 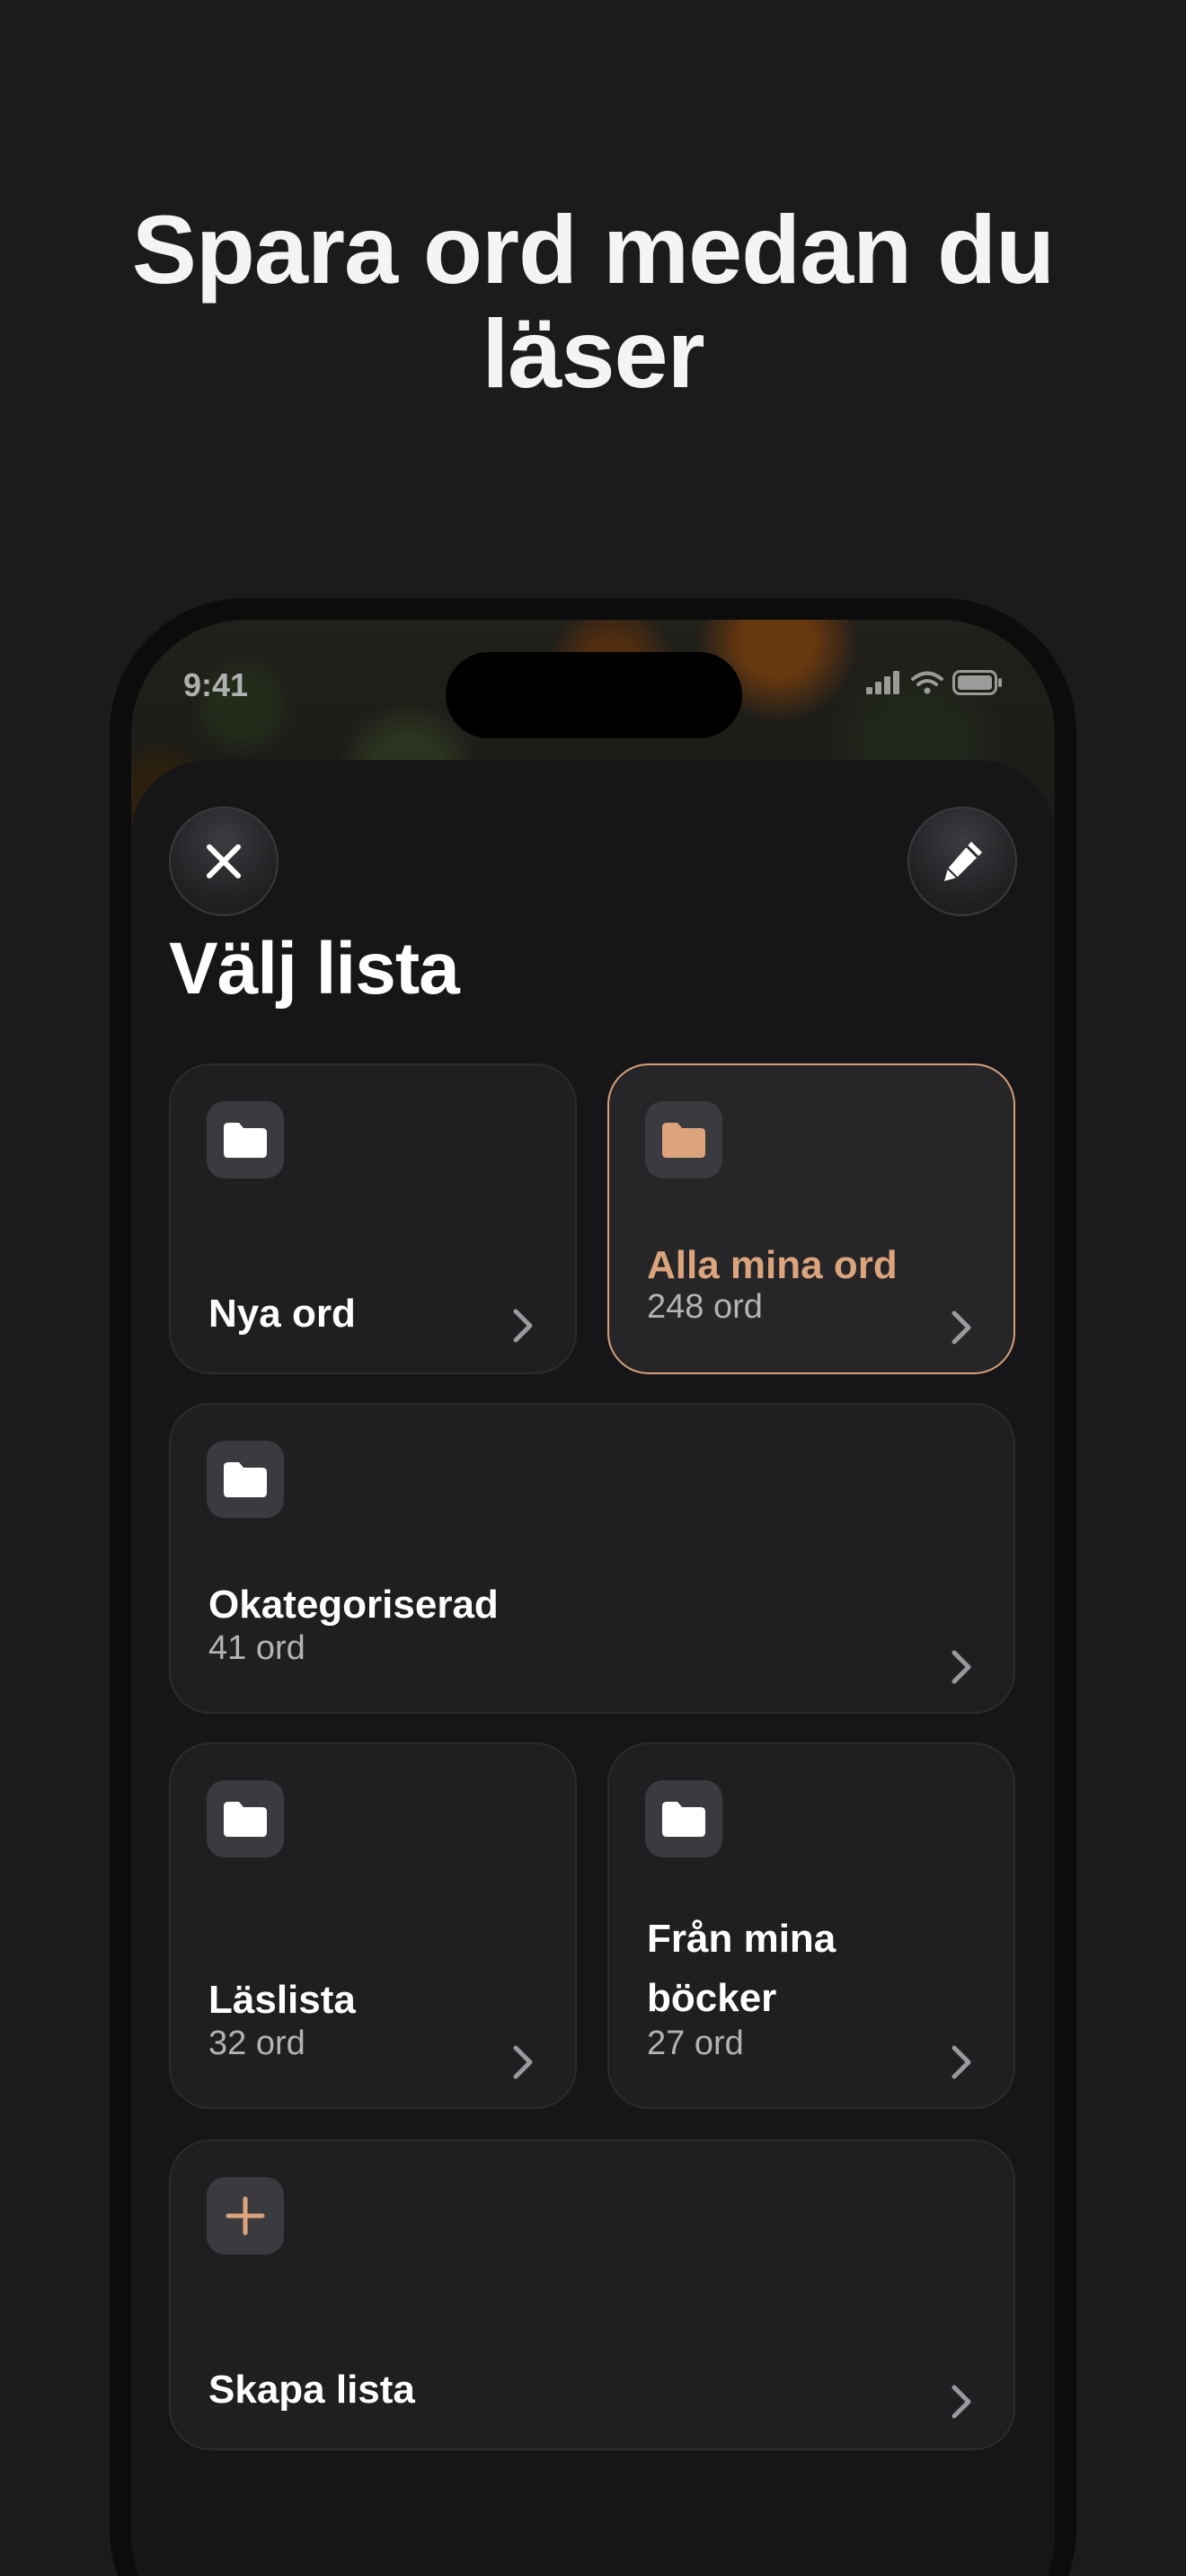 I want to click on list-count: 248 ord, so click(x=705, y=1307).